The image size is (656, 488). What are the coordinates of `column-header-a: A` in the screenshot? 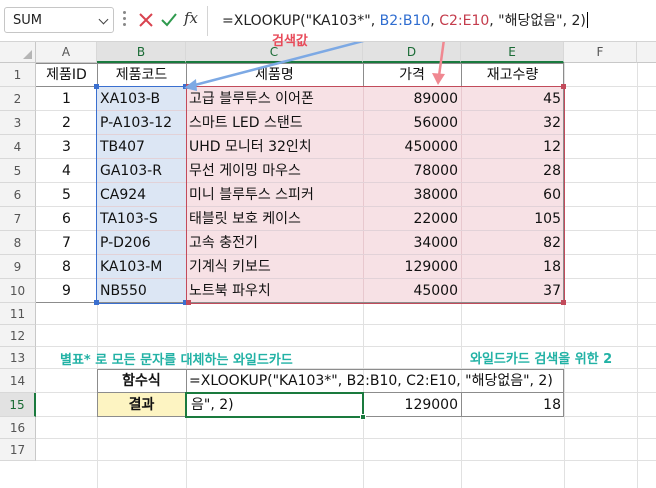 It's located at (66, 52).